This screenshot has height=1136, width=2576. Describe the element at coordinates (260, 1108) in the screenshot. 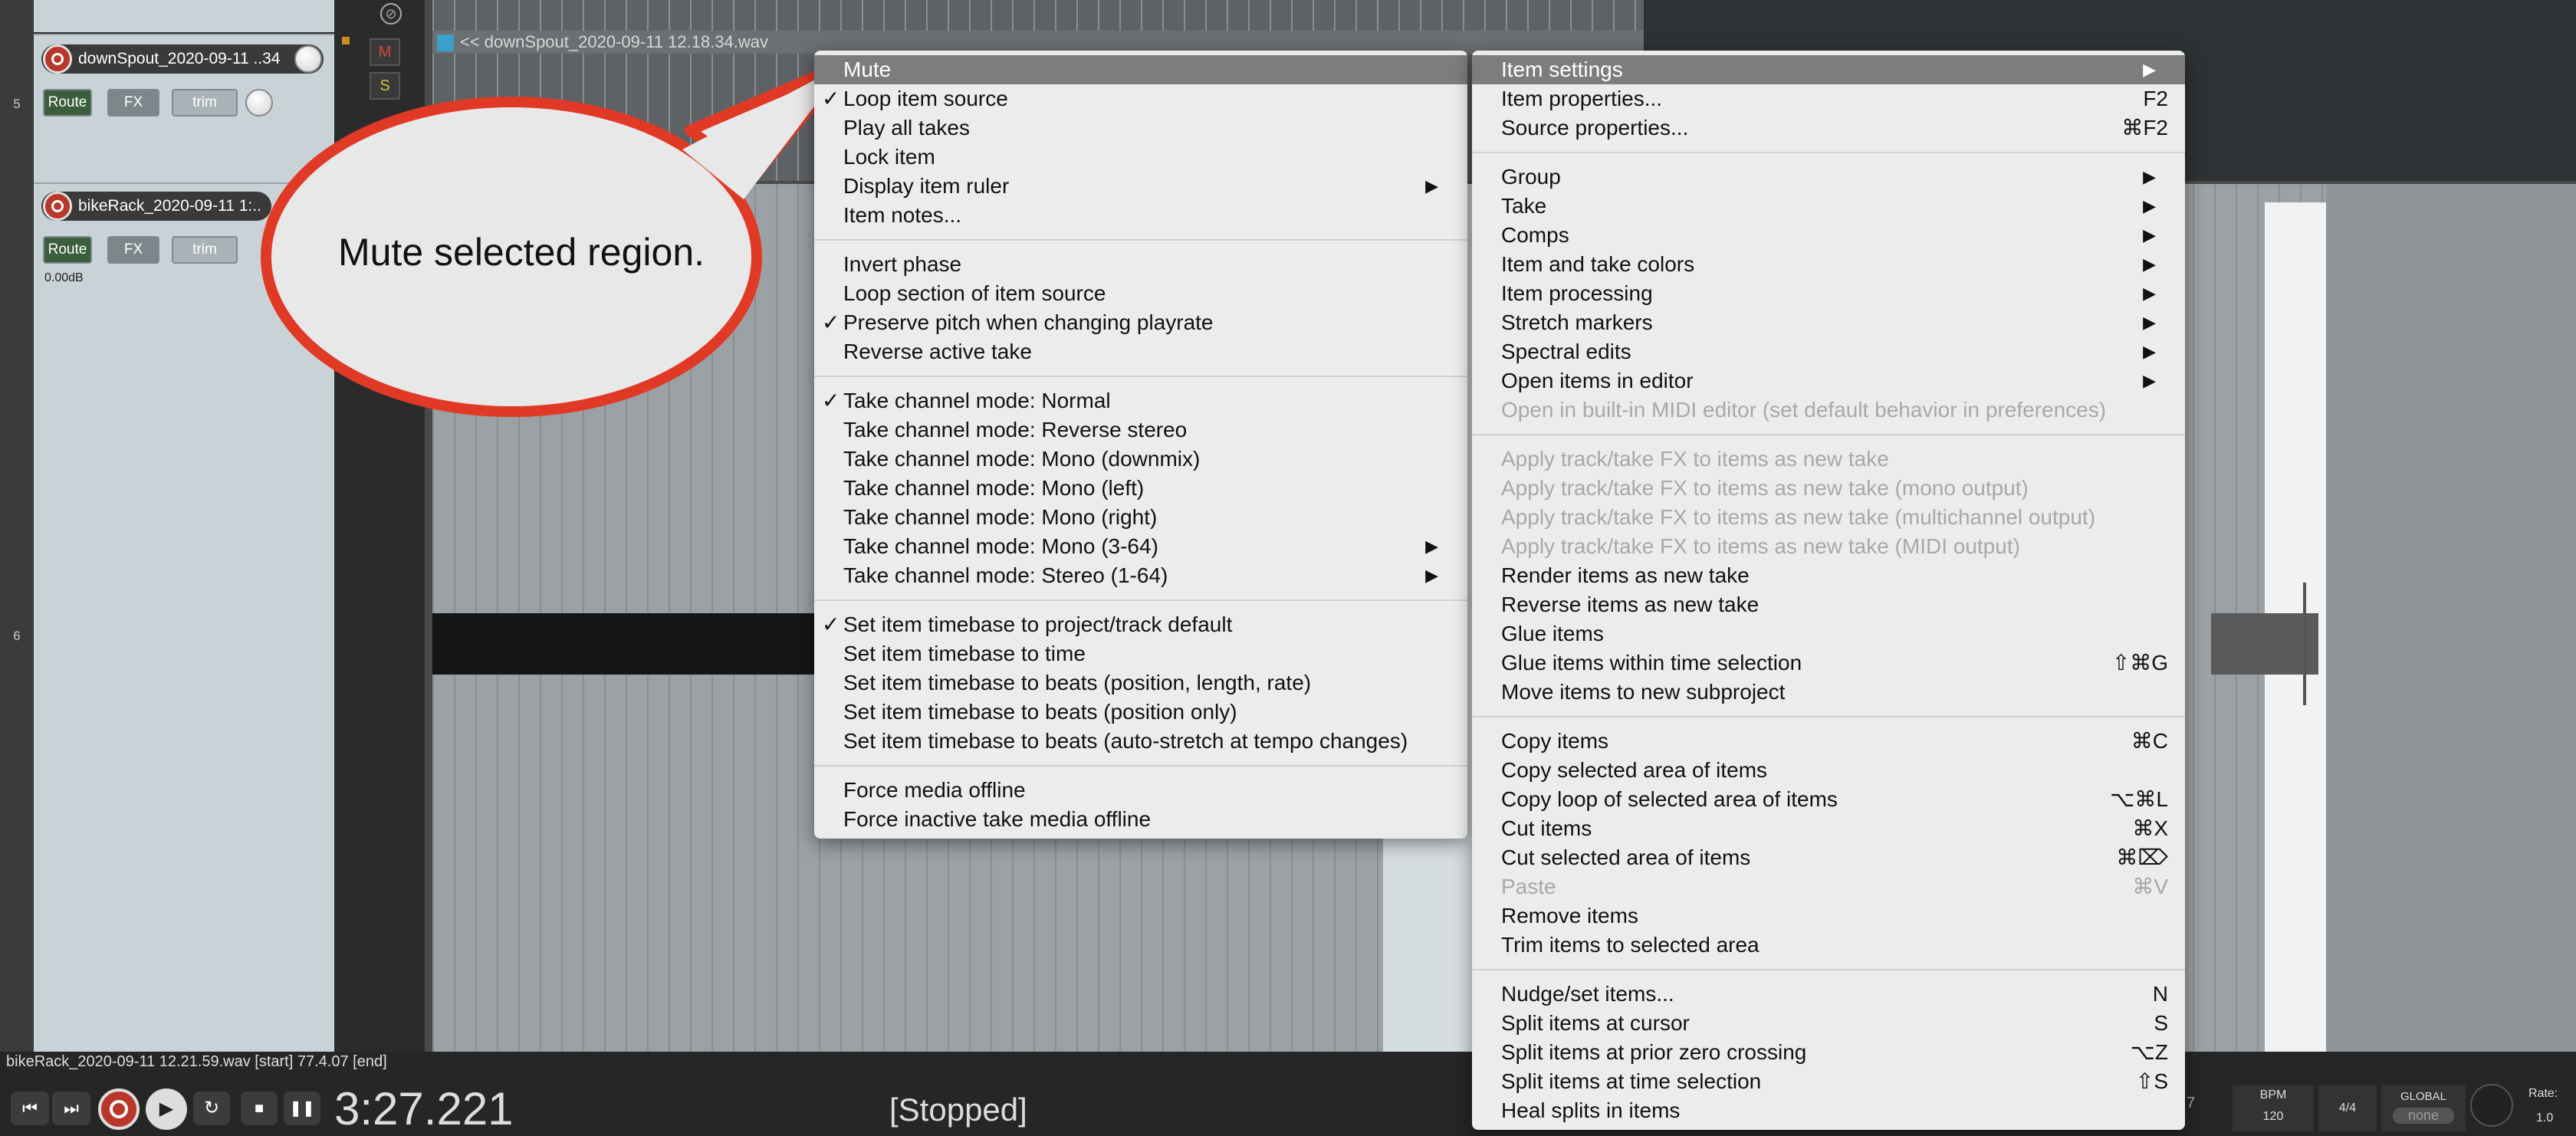

I see `stop-button: ■` at that location.